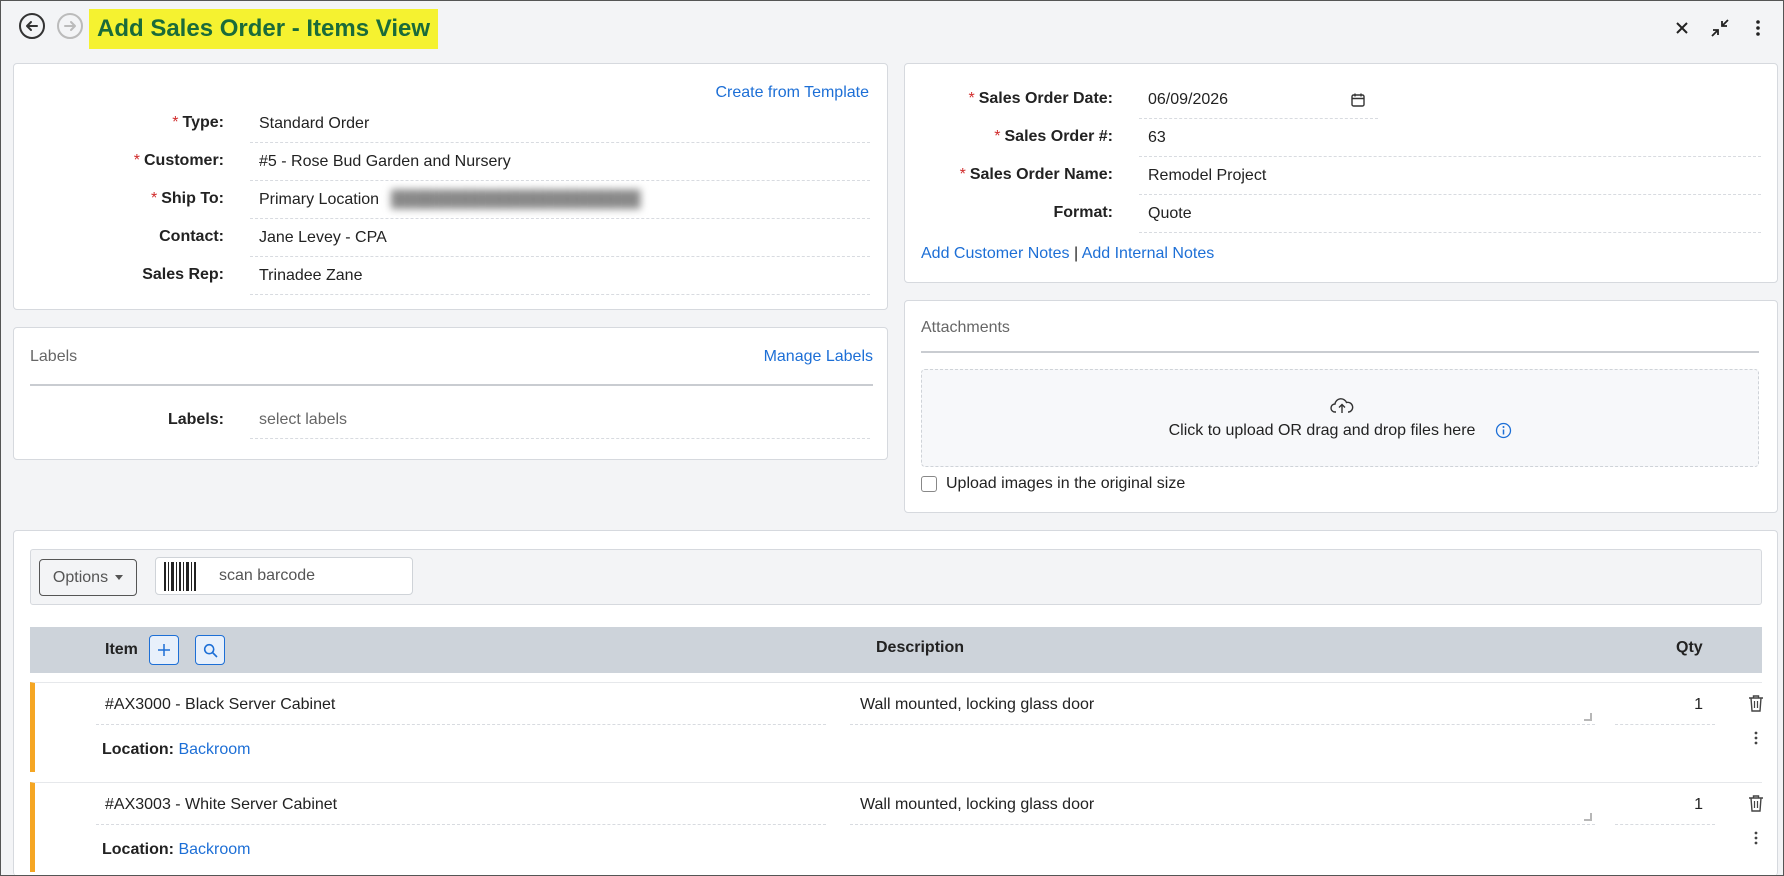 The image size is (1784, 876). I want to click on customer-label: * Customer:, so click(178, 160).